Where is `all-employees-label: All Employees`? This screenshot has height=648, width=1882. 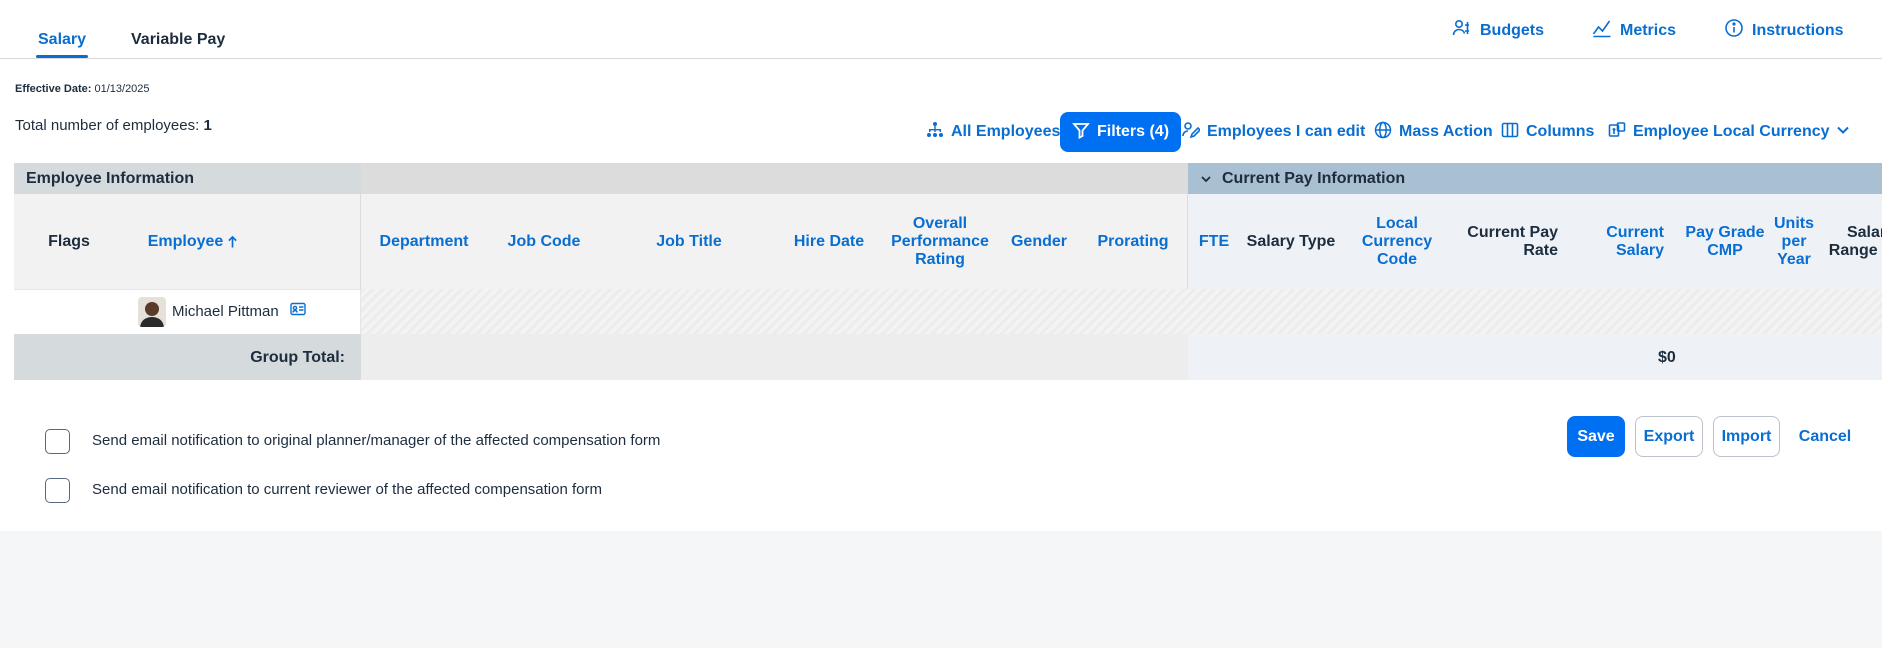
all-employees-label: All Employees is located at coordinates (1006, 131).